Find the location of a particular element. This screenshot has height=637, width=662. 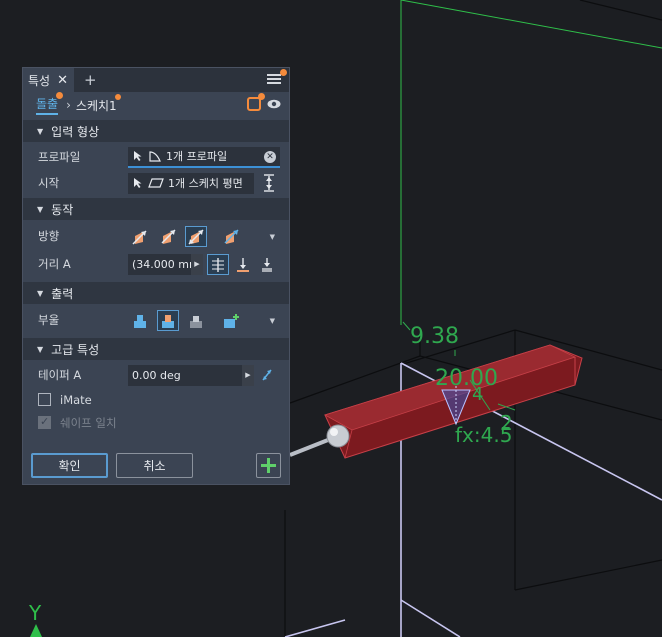

apply-plus-button is located at coordinates (268, 465).